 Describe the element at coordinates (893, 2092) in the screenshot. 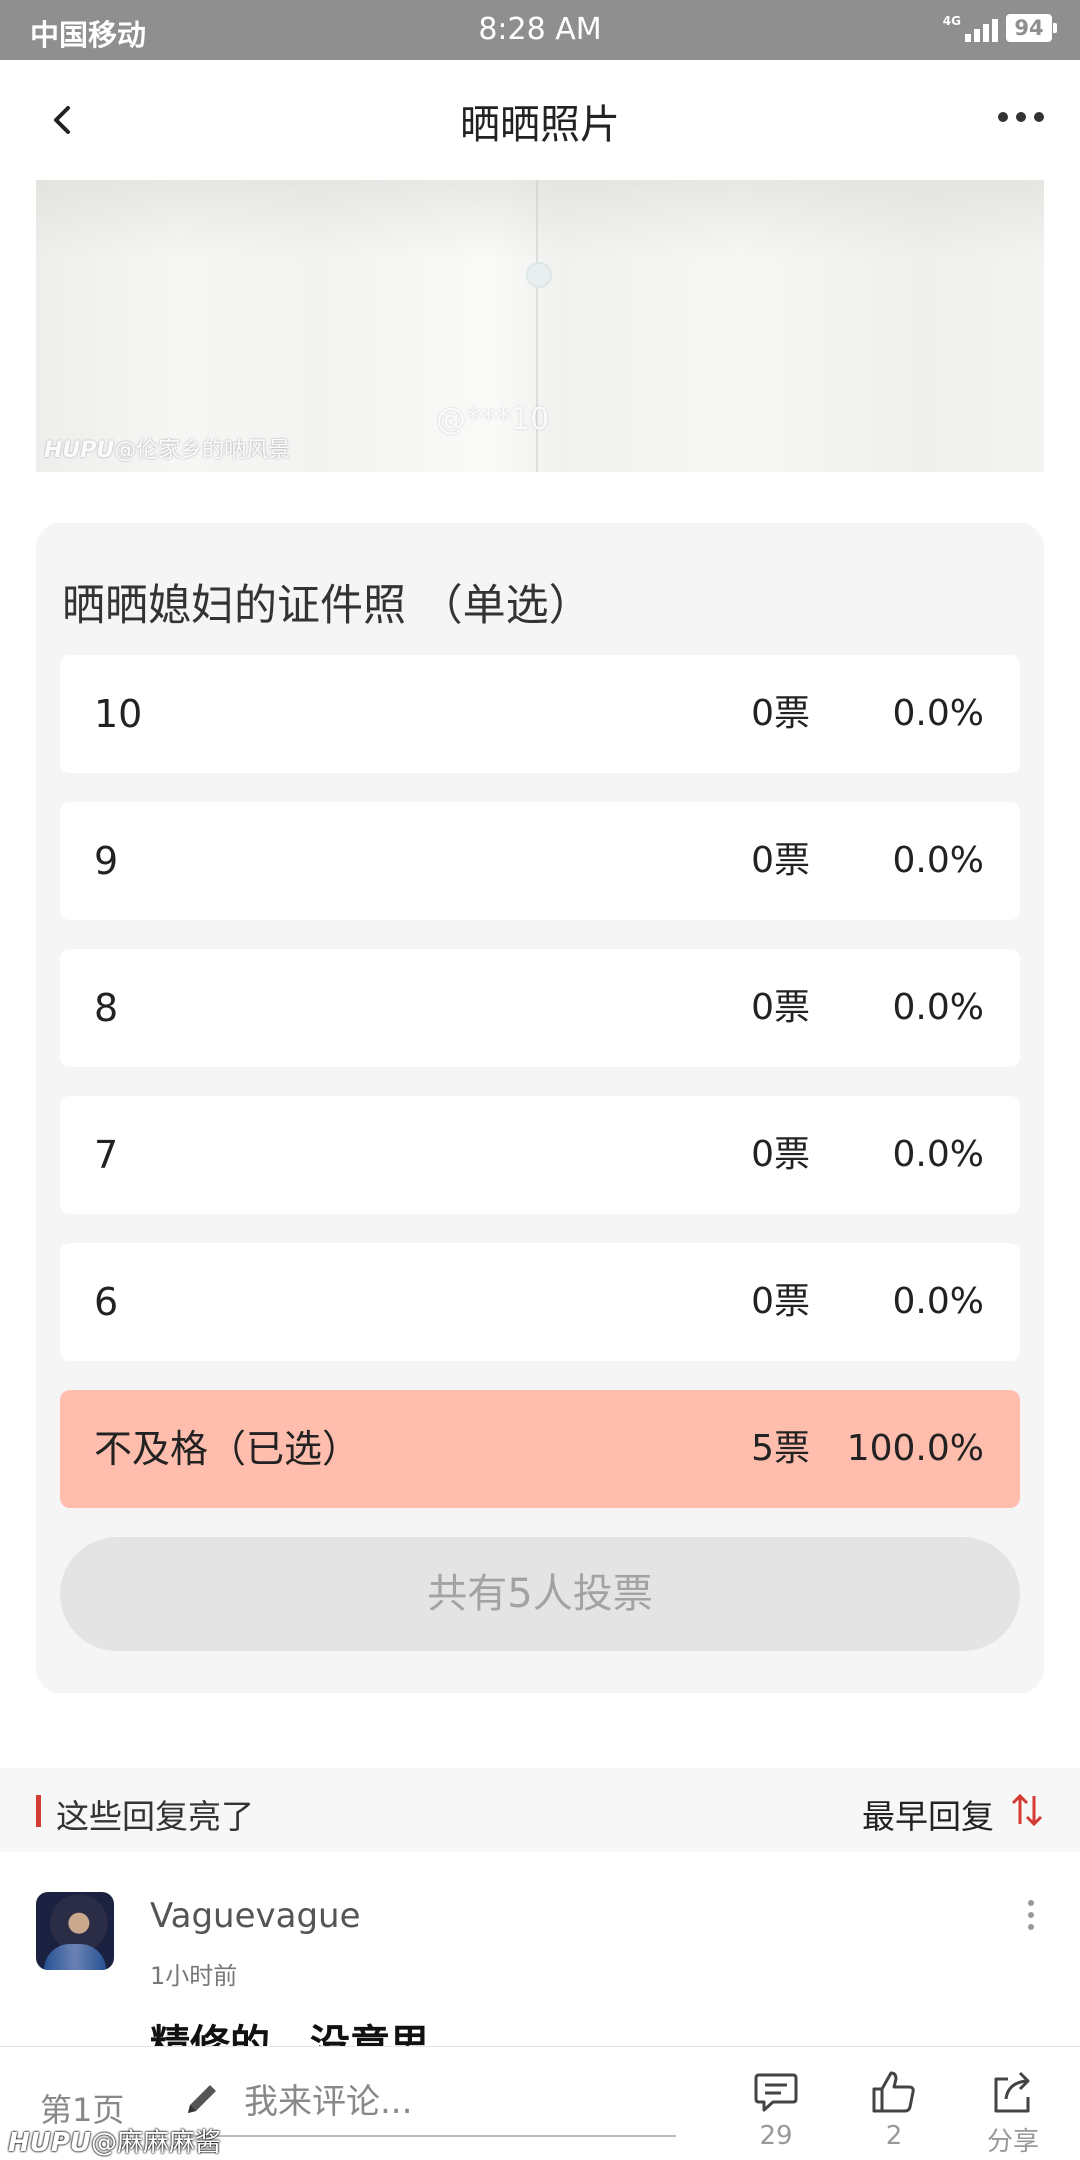

I see `thumbs-up-icon` at that location.